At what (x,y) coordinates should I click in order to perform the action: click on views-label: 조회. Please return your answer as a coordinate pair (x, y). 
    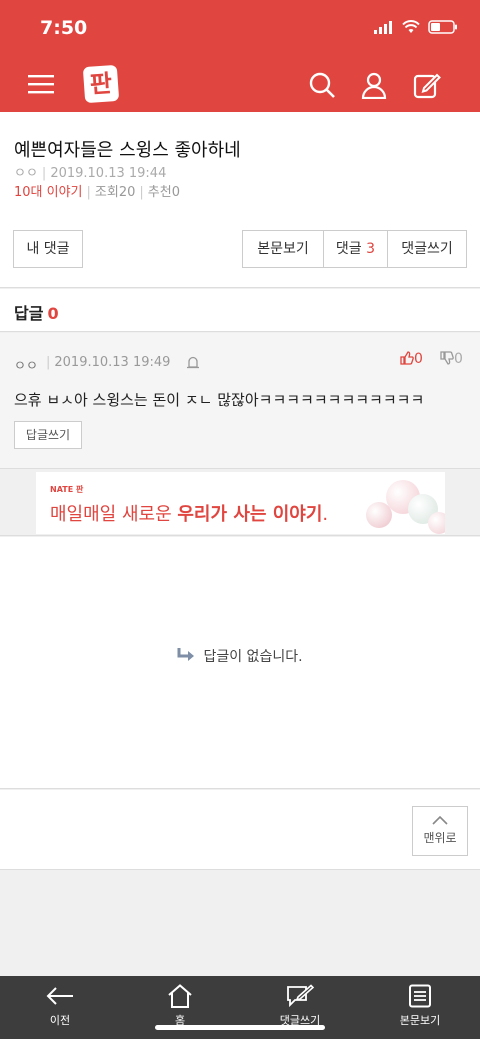
    Looking at the image, I should click on (106, 192).